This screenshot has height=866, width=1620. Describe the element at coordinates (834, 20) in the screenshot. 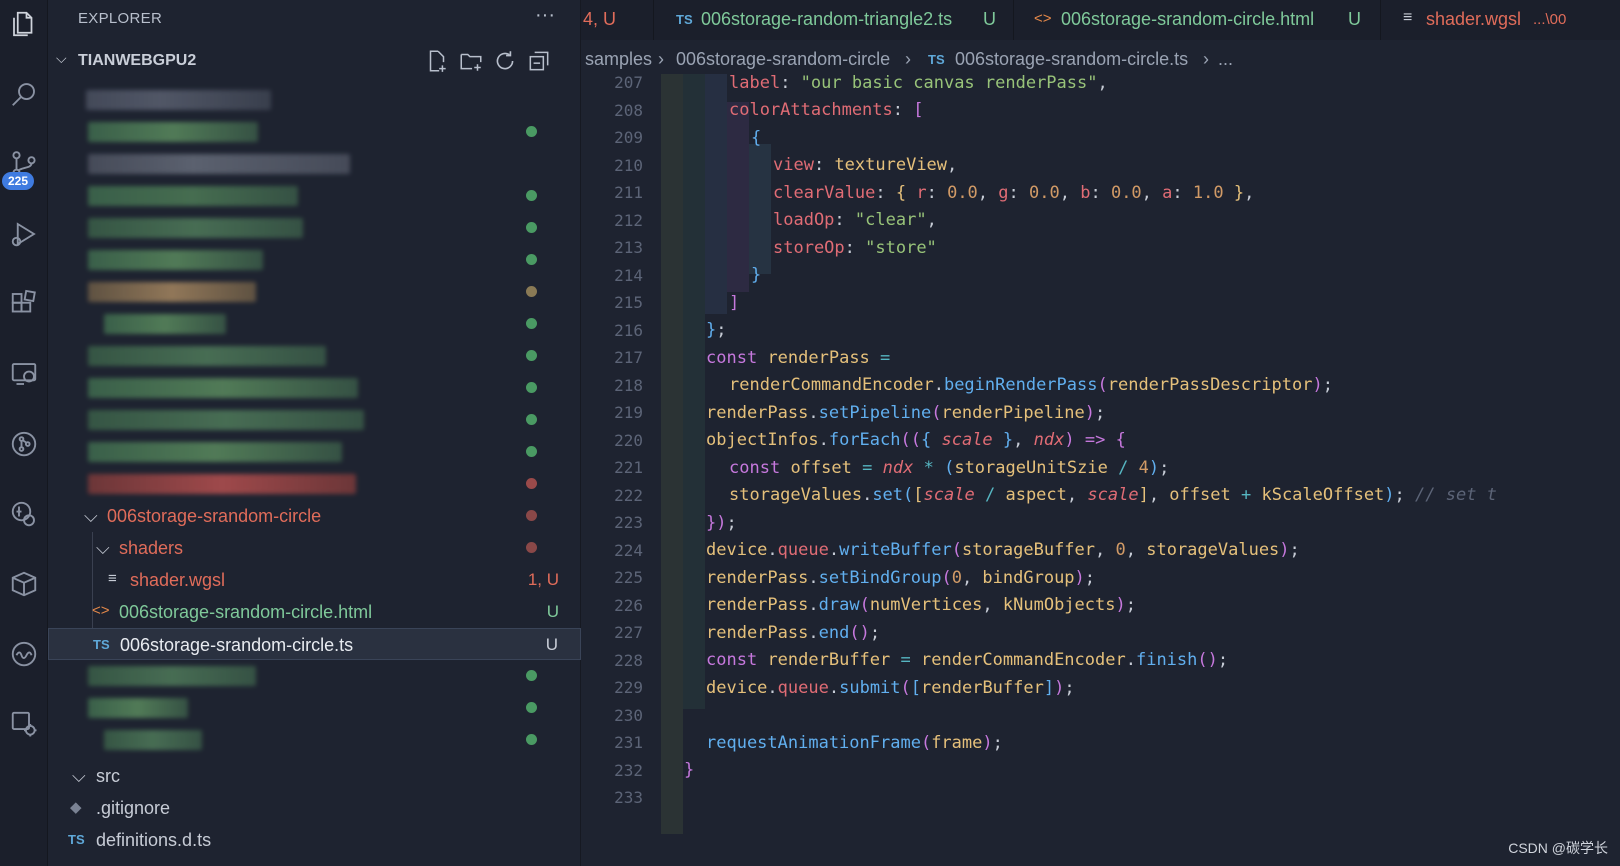

I see `tab-triangle2-ts: TS 006storage-random-triangle2.ts U` at that location.